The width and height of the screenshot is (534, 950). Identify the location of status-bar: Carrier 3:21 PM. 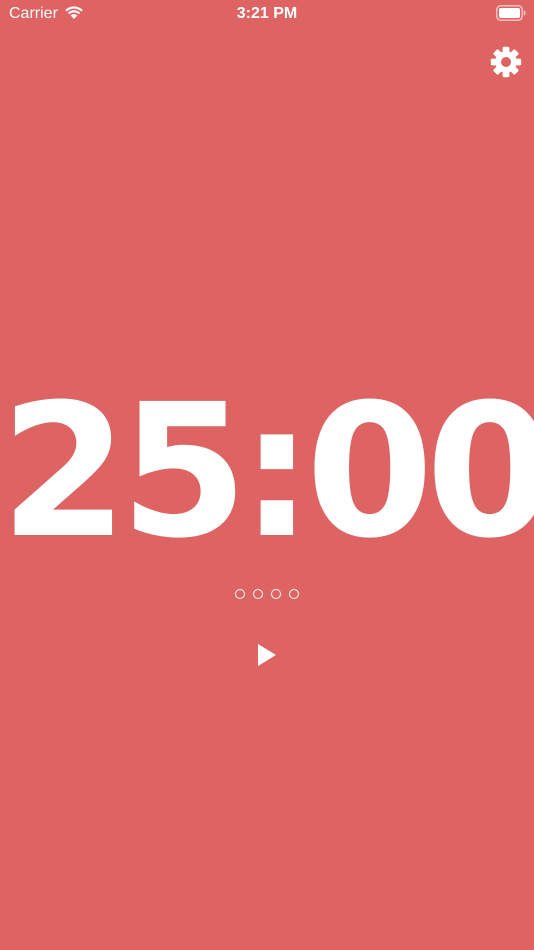
(267, 14).